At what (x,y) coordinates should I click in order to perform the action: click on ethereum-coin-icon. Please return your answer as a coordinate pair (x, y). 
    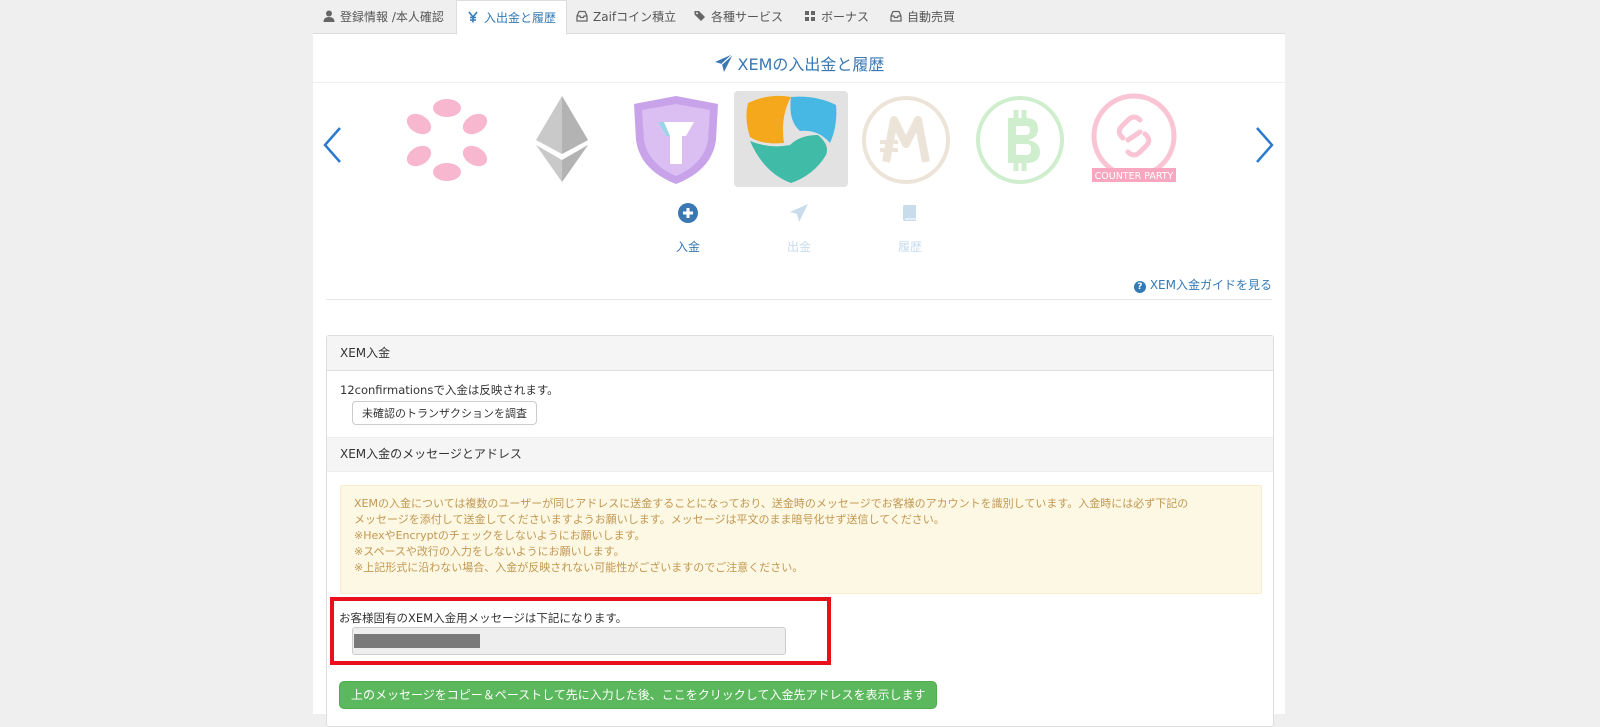
    Looking at the image, I should click on (562, 139).